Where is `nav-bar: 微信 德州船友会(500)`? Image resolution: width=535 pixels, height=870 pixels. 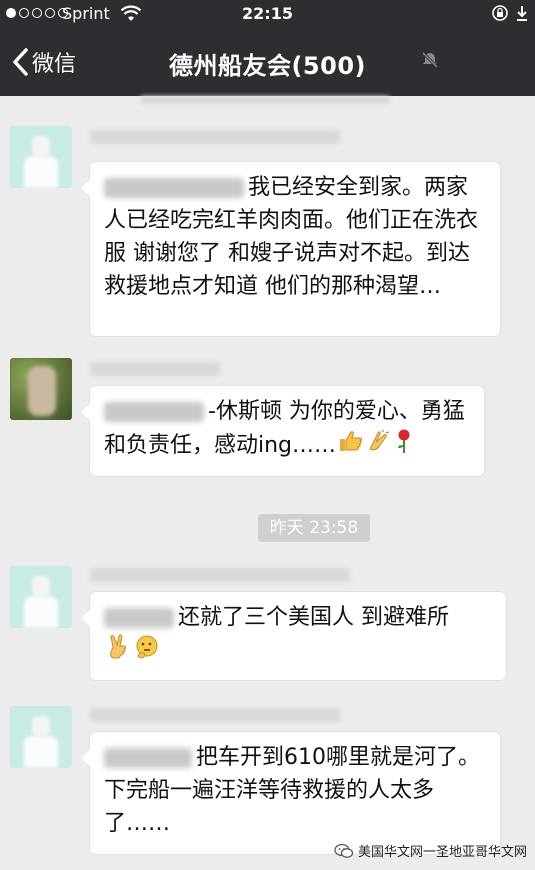
nav-bar: 微信 德州船友会(500) is located at coordinates (267, 63).